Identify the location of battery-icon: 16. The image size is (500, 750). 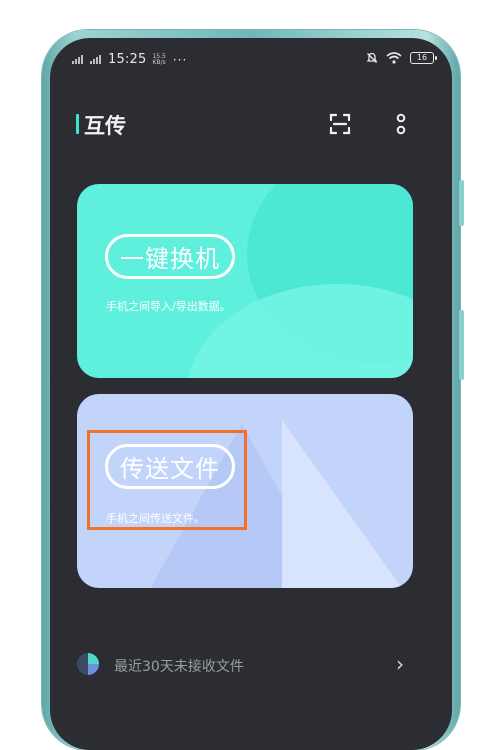
(423, 58).